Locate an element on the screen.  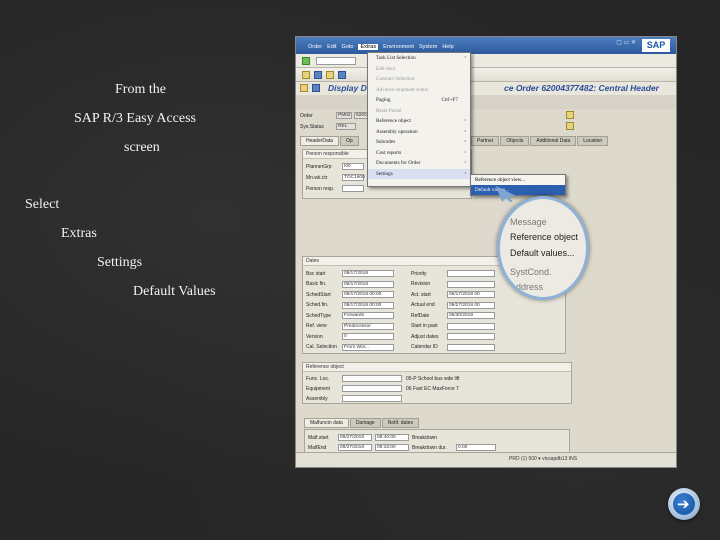
field-row: Func. Loc. 05-P School bus wde lift is located at coordinates (383, 378).